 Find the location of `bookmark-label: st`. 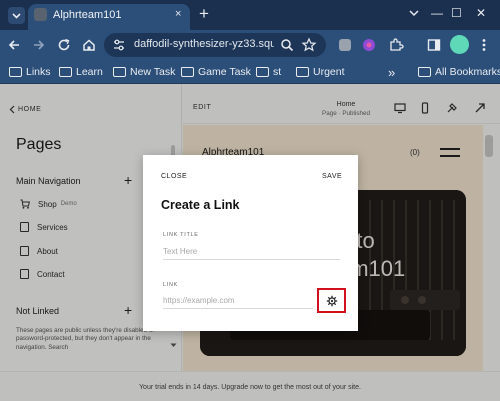

bookmark-label: st is located at coordinates (277, 72).